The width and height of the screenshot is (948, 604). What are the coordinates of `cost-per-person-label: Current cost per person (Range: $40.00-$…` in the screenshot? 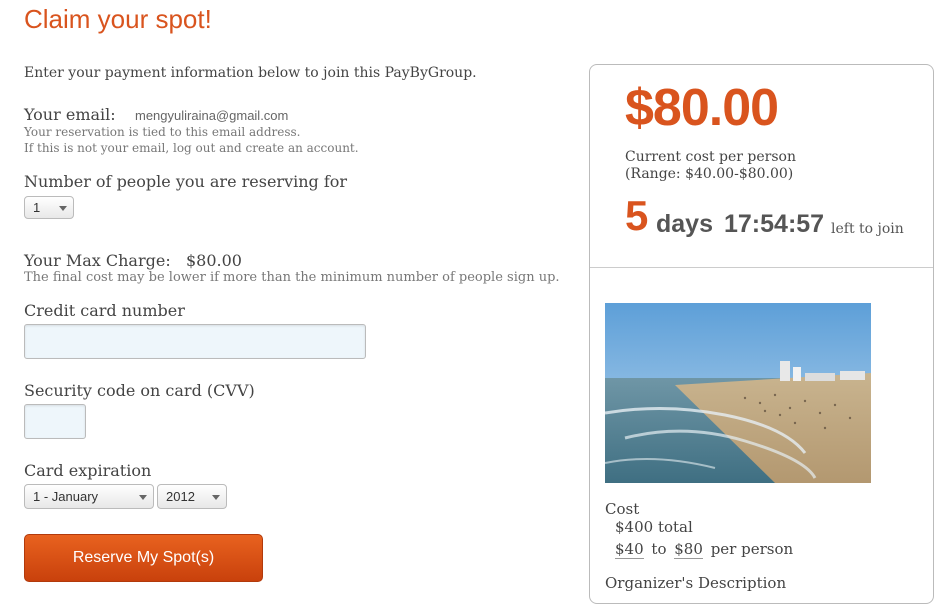 It's located at (710, 166).